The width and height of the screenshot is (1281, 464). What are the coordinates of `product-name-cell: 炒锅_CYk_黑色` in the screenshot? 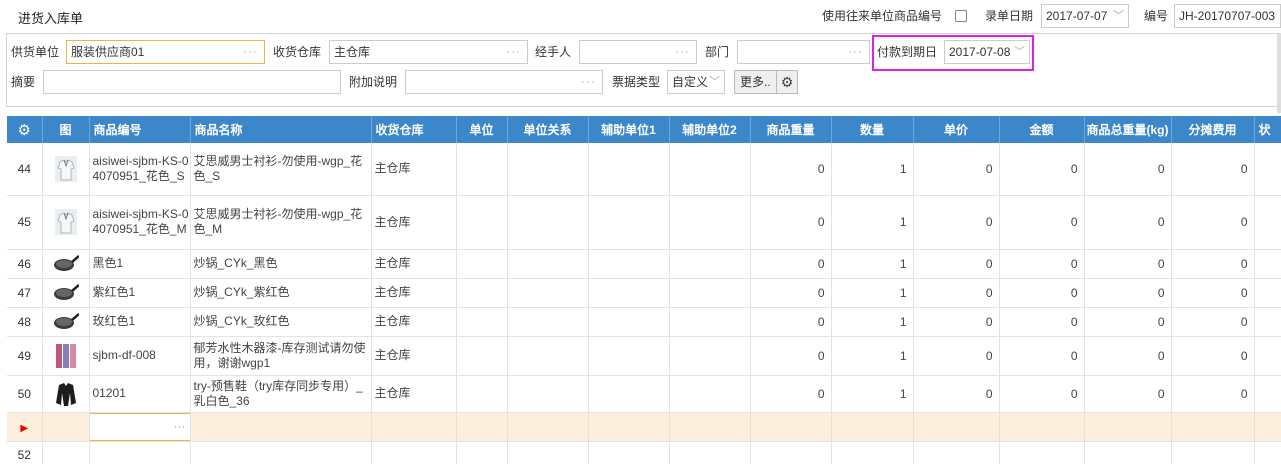 It's located at (281, 264).